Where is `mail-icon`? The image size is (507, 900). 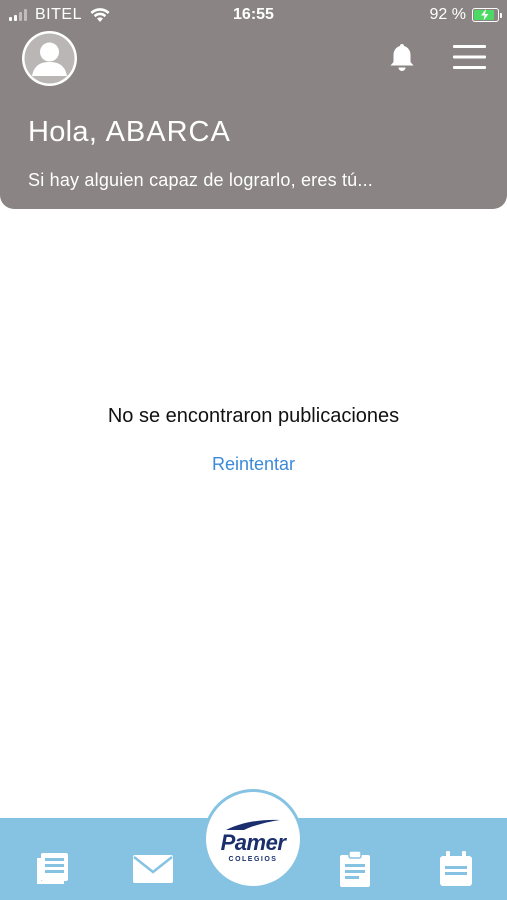
mail-icon is located at coordinates (153, 869).